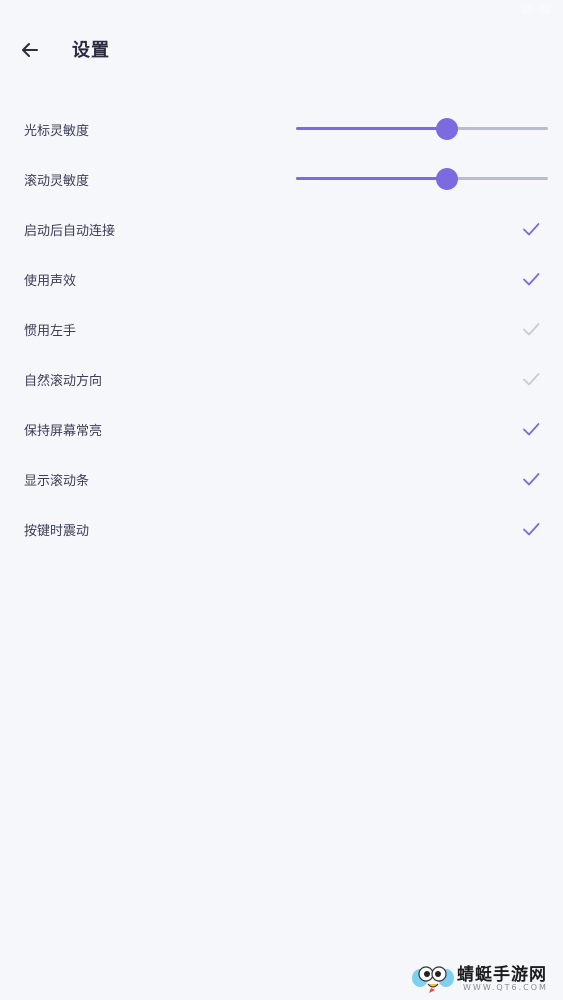  I want to click on wifi-icon, so click(527, 9).